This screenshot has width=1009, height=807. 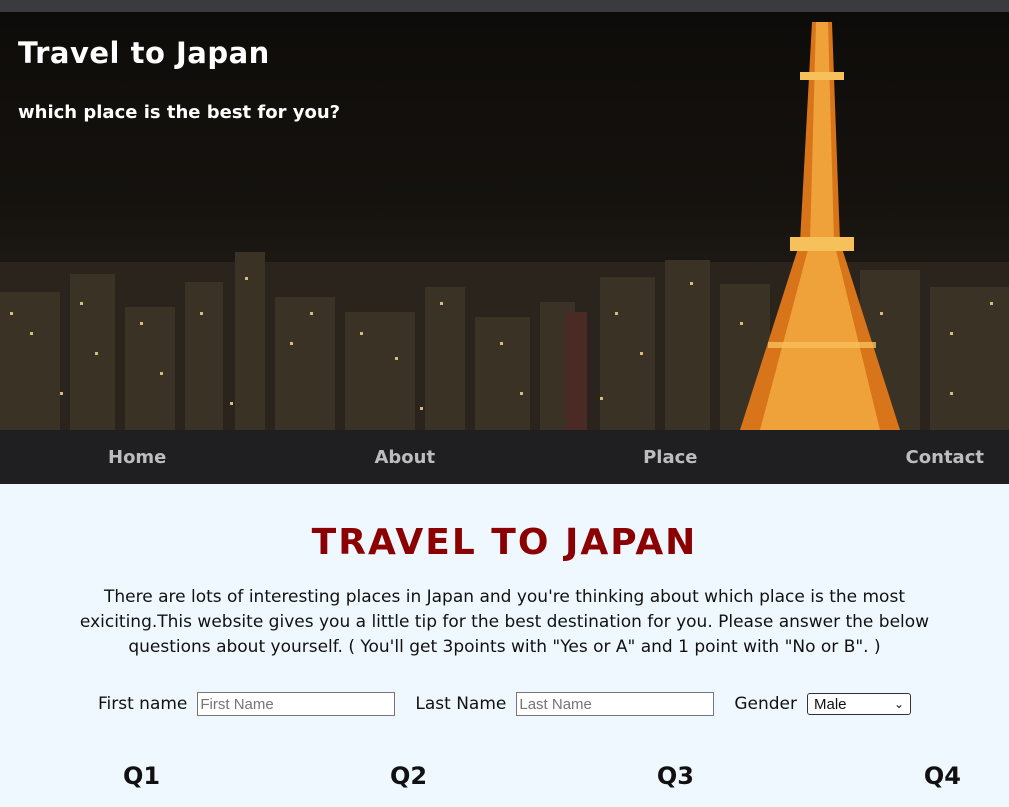 What do you see at coordinates (408, 776) in the screenshot?
I see `question-2-heading: Q2` at bounding box center [408, 776].